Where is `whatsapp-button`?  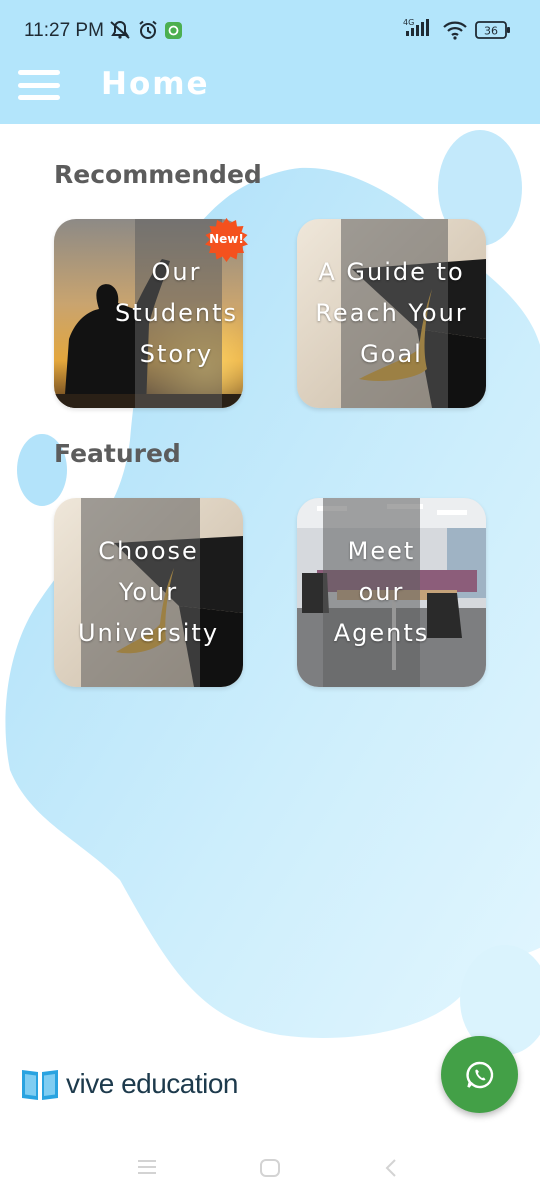 whatsapp-button is located at coordinates (479, 1074).